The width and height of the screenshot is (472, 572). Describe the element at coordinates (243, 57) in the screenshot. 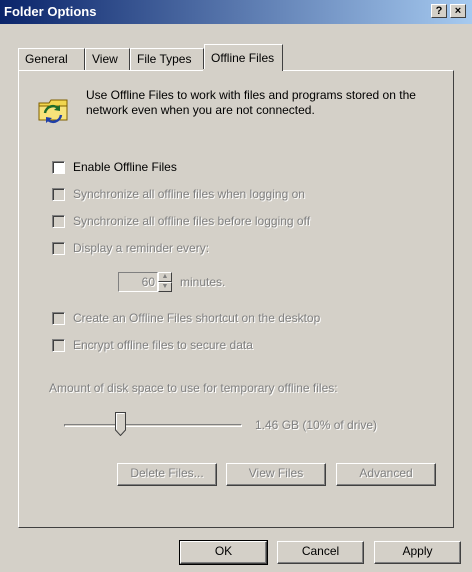

I see `tab-offline-files: Offline Files` at that location.